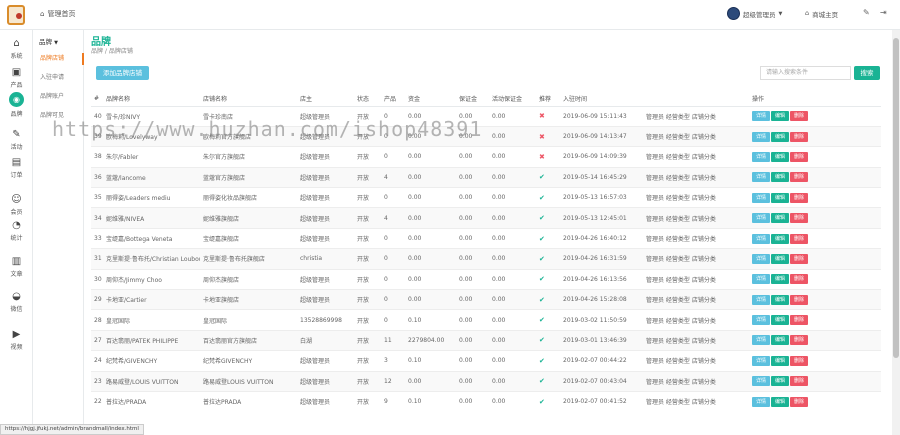 The image size is (900, 435). Describe the element at coordinates (883, 12) in the screenshot. I see `logout-icon: ⇥` at that location.